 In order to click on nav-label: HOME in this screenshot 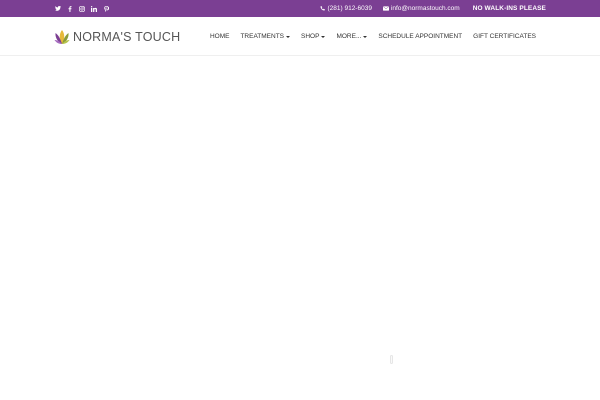, I will do `click(219, 36)`.